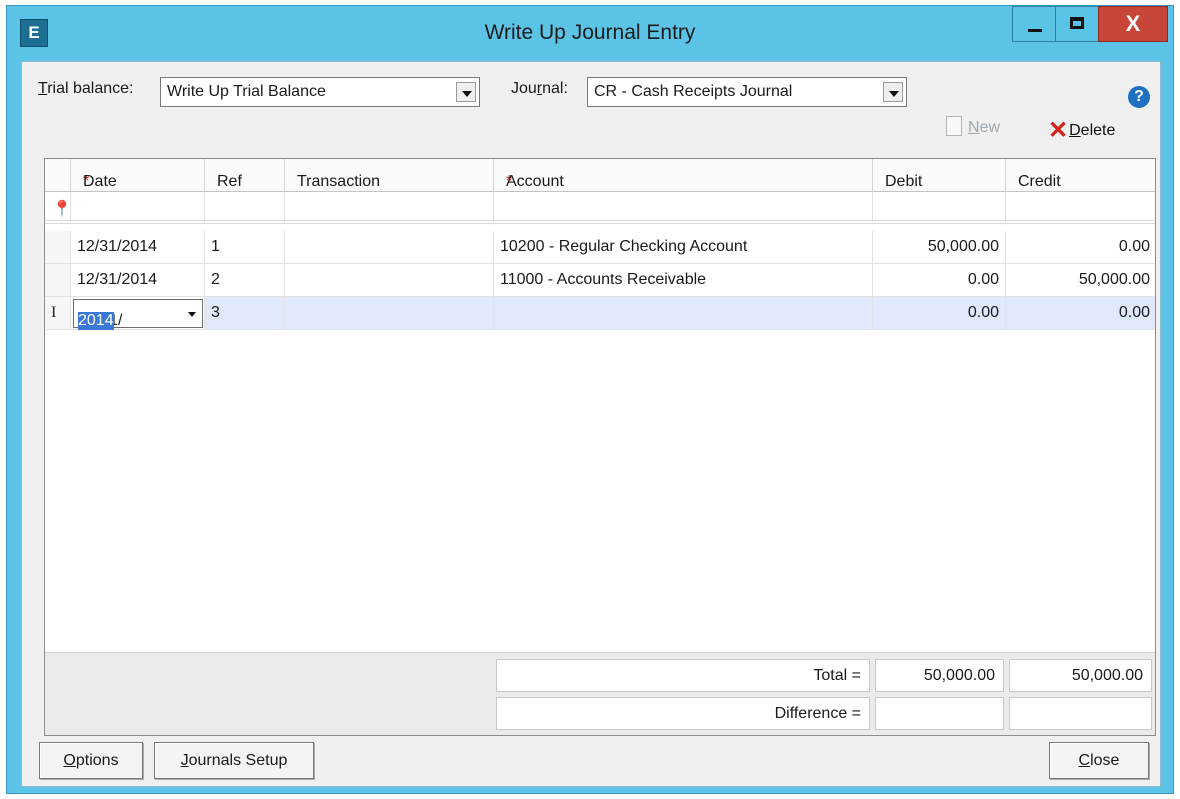 The width and height of the screenshot is (1180, 799). Describe the element at coordinates (86, 88) in the screenshot. I see `trial-balance-label: Trial balance:` at that location.